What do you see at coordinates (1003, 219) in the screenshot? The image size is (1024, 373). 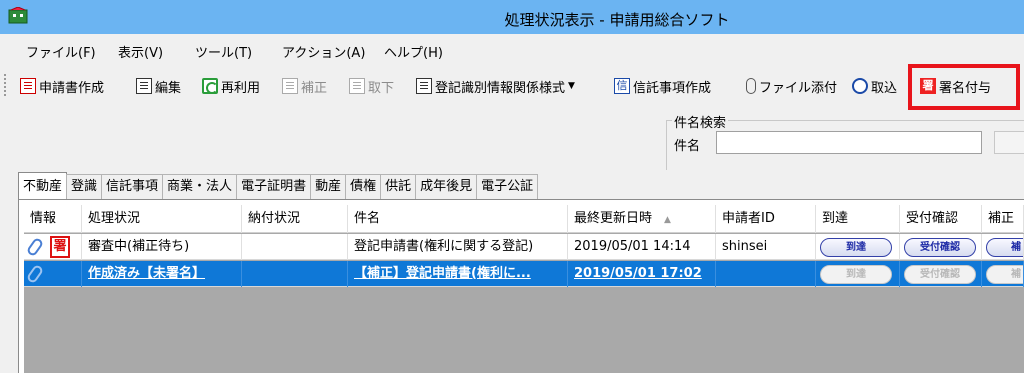 I see `column-header-correction: 補正` at bounding box center [1003, 219].